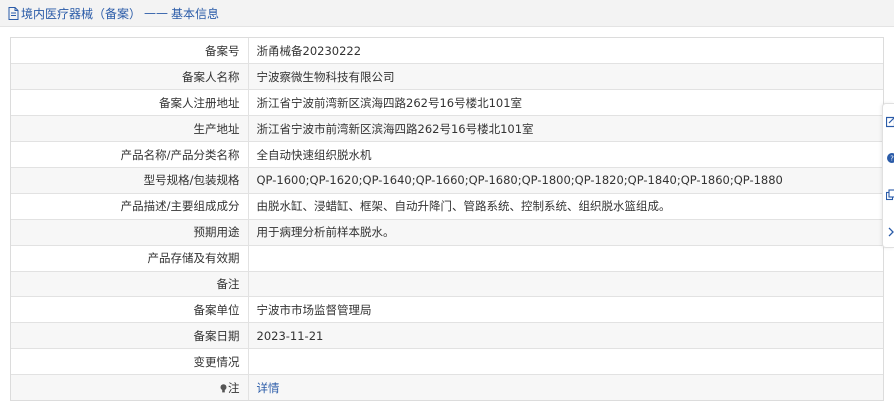 Image resolution: width=894 pixels, height=401 pixels. Describe the element at coordinates (130, 51) in the screenshot. I see `row-label: 备案号` at that location.